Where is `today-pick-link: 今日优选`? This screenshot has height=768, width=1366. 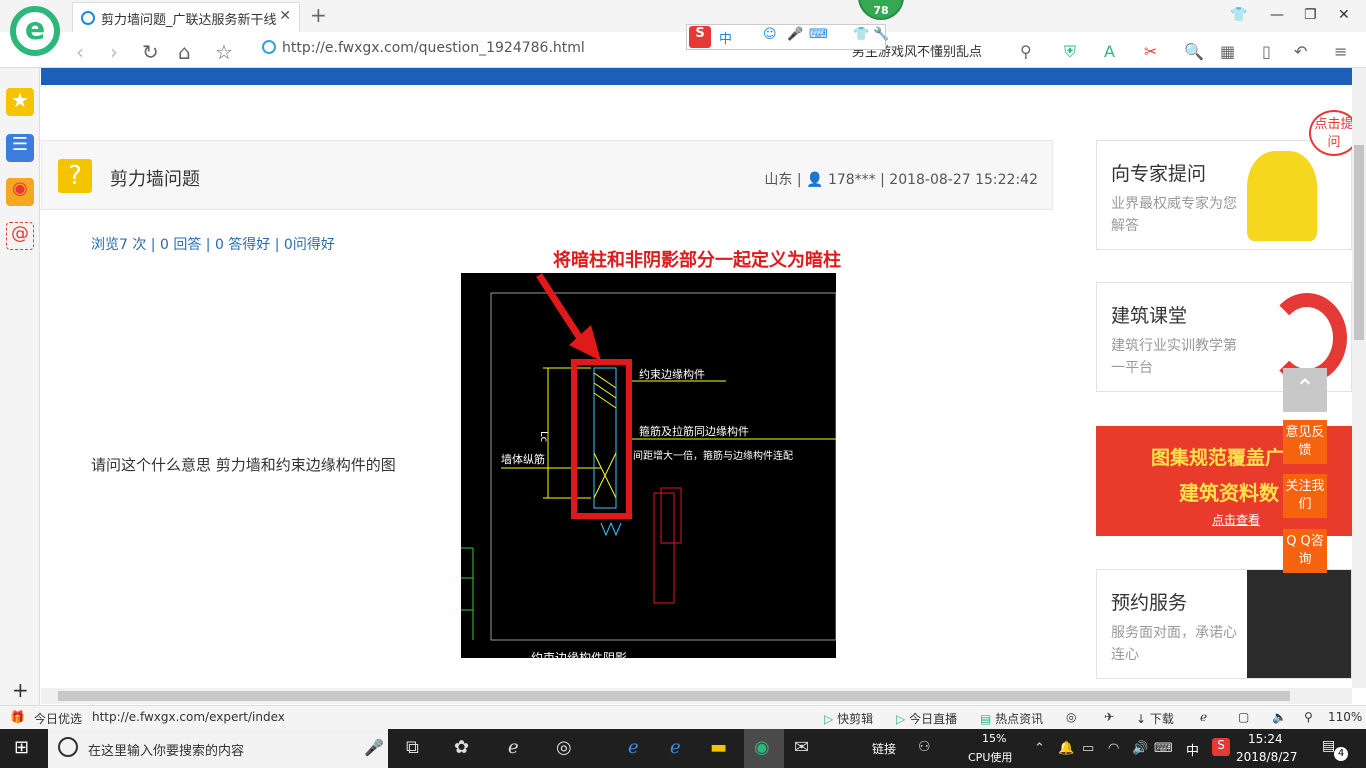 today-pick-link: 今日优选 is located at coordinates (58, 718).